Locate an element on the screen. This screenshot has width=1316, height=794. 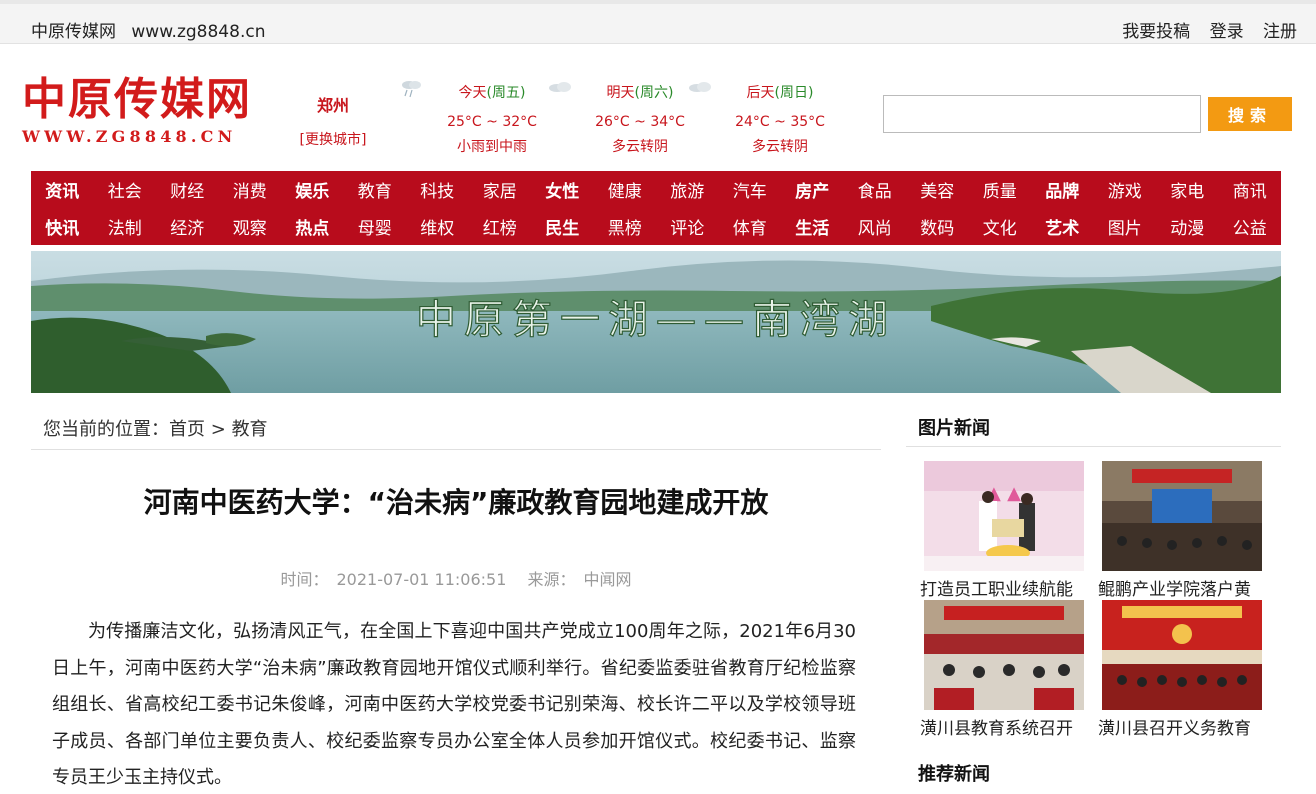
breadcrumb-home: 首页 is located at coordinates (187, 429).